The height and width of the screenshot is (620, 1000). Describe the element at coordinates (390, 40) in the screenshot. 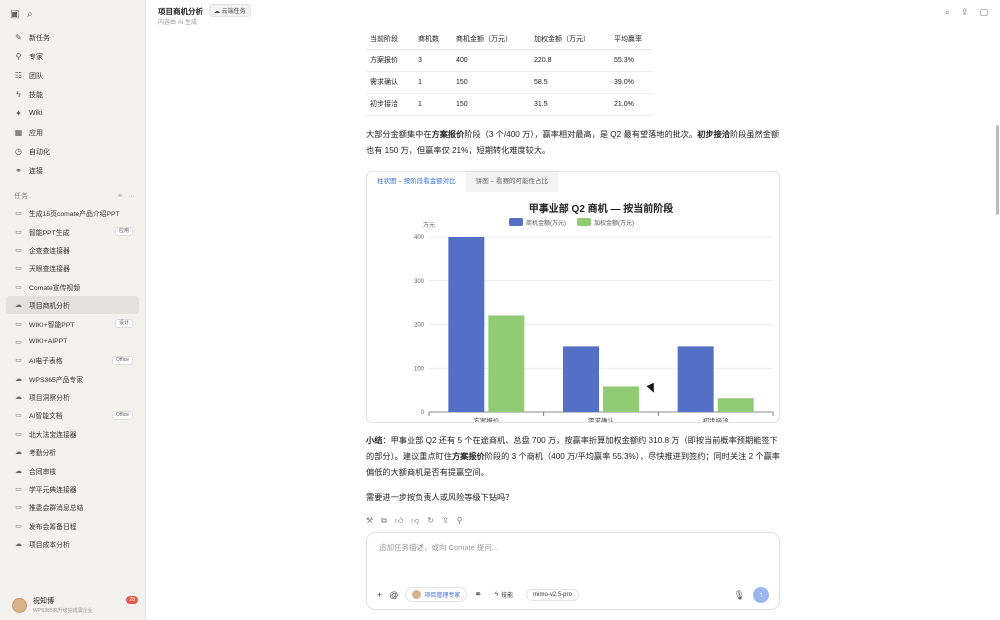

I see `table-header-cell: 当前阶段` at that location.